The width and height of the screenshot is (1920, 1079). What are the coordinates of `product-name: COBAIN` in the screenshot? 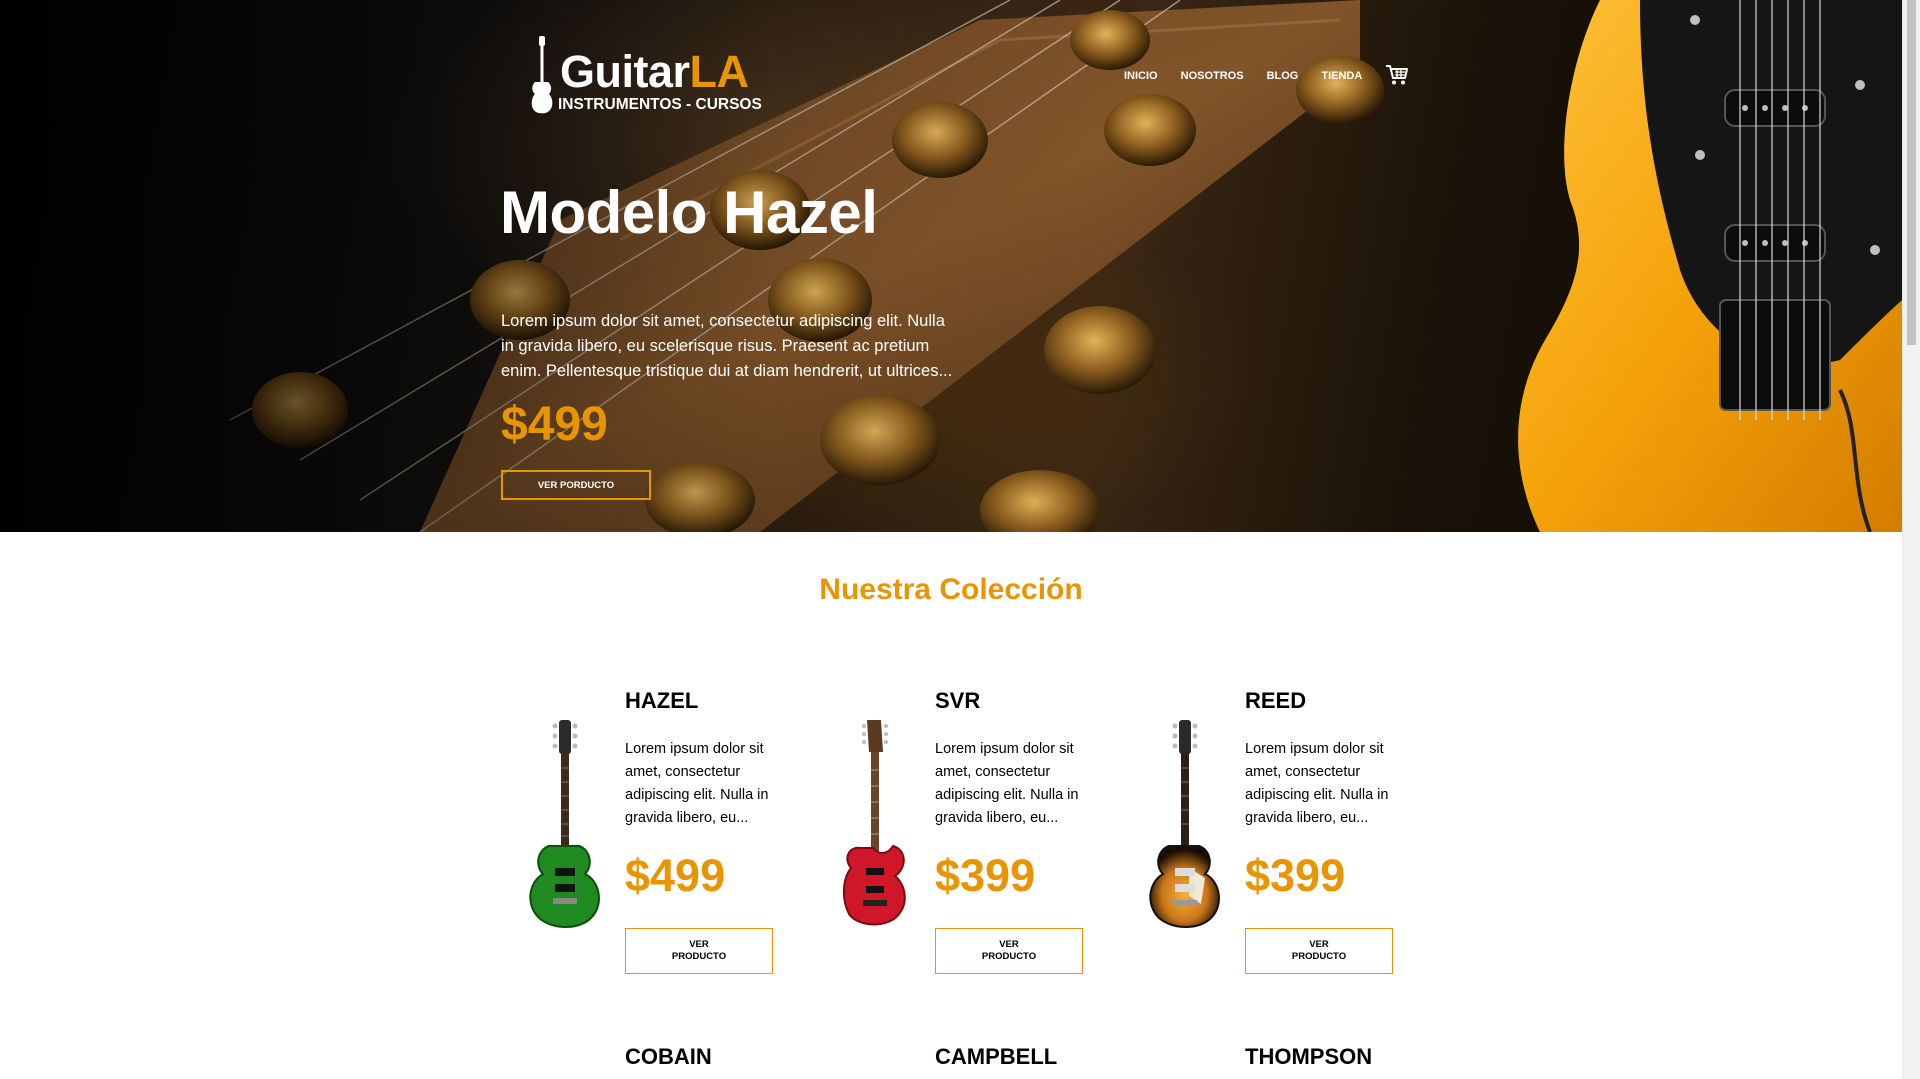 It's located at (668, 1056).